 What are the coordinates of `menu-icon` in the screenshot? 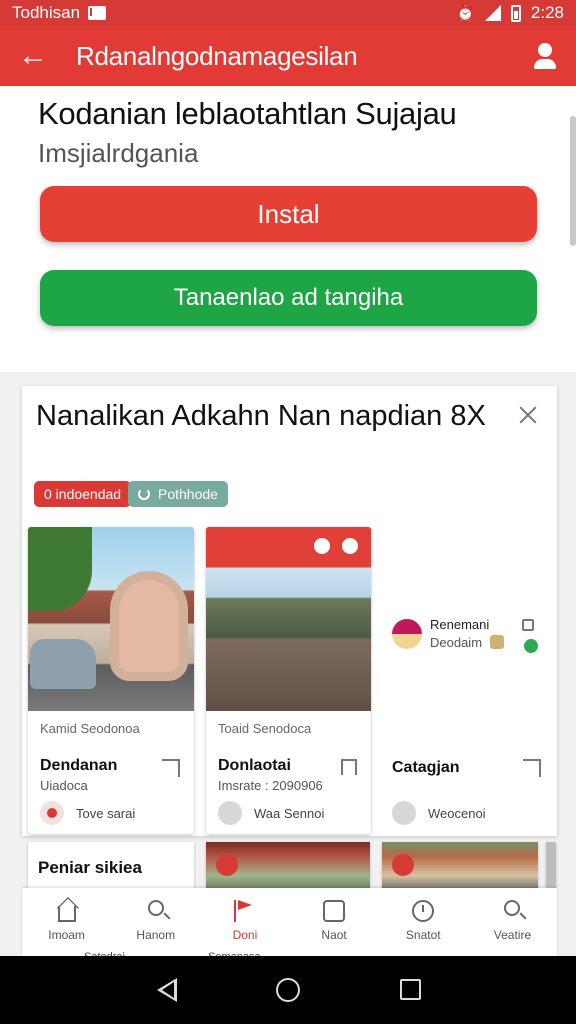 It's located at (350, 546).